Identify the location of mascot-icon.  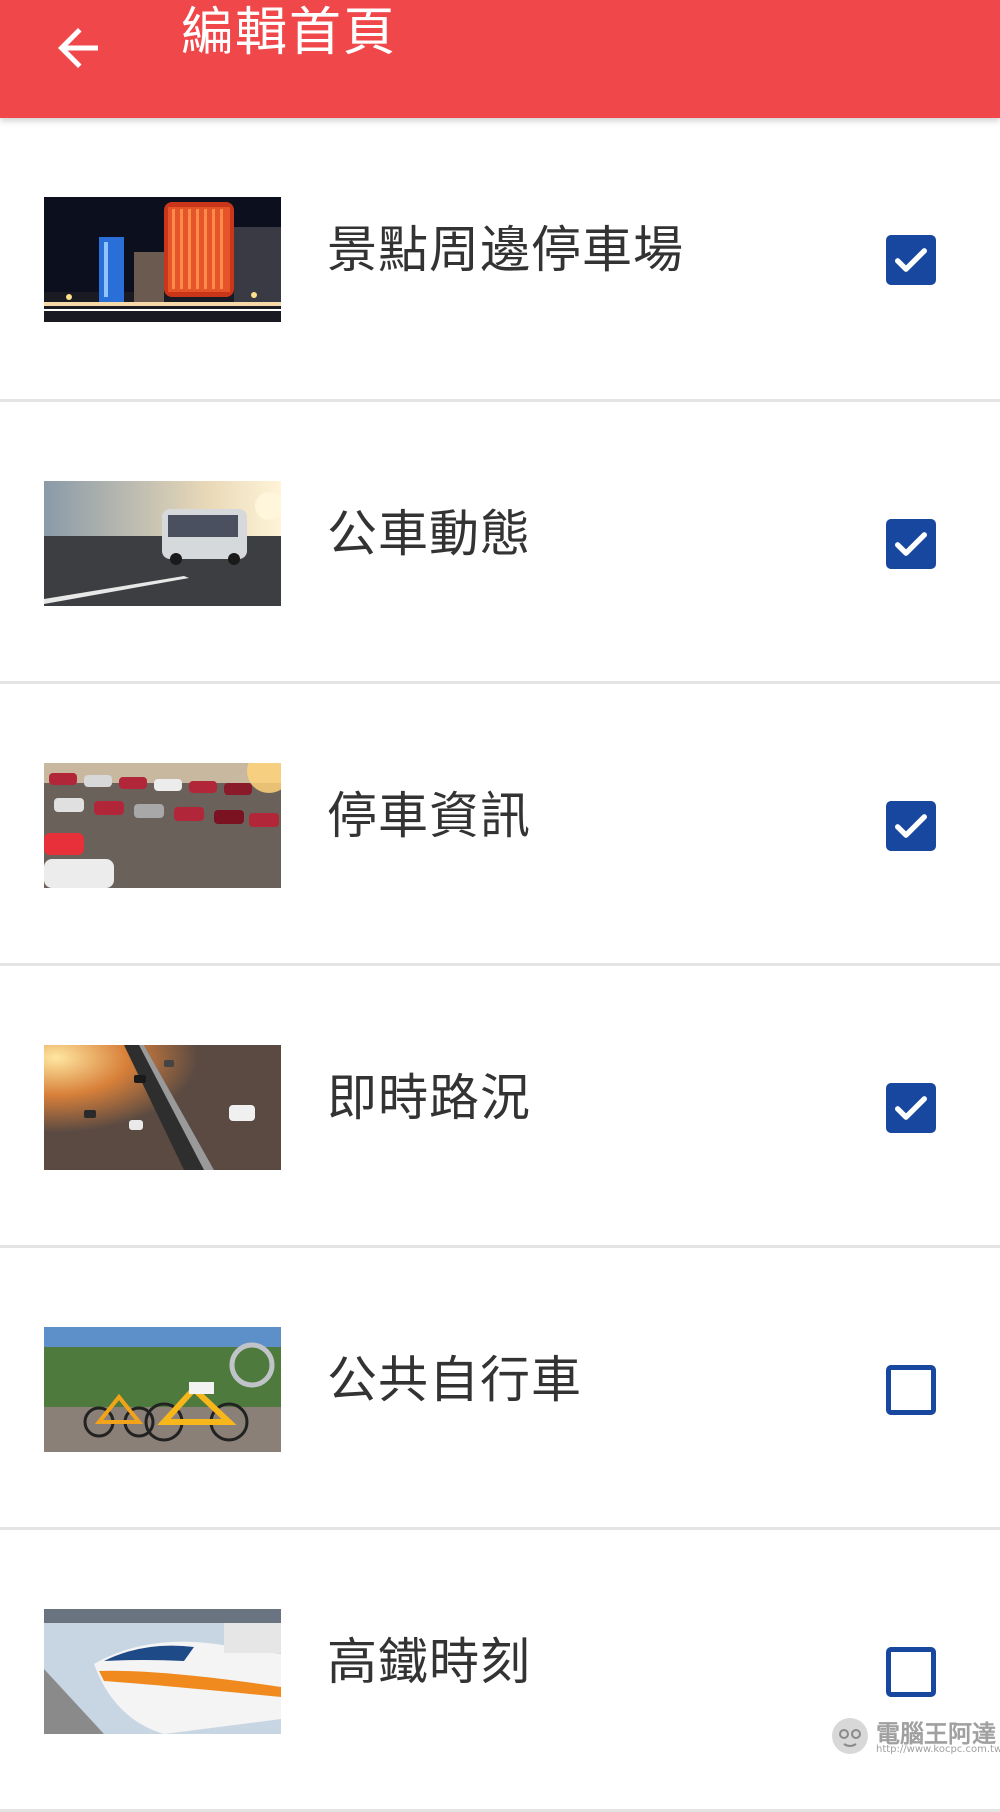
(850, 1736).